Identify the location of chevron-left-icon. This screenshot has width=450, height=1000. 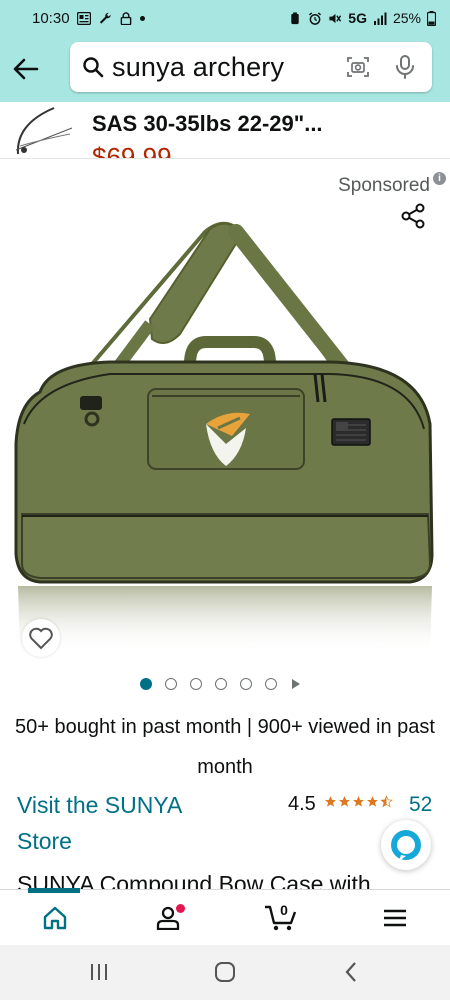
(350, 972).